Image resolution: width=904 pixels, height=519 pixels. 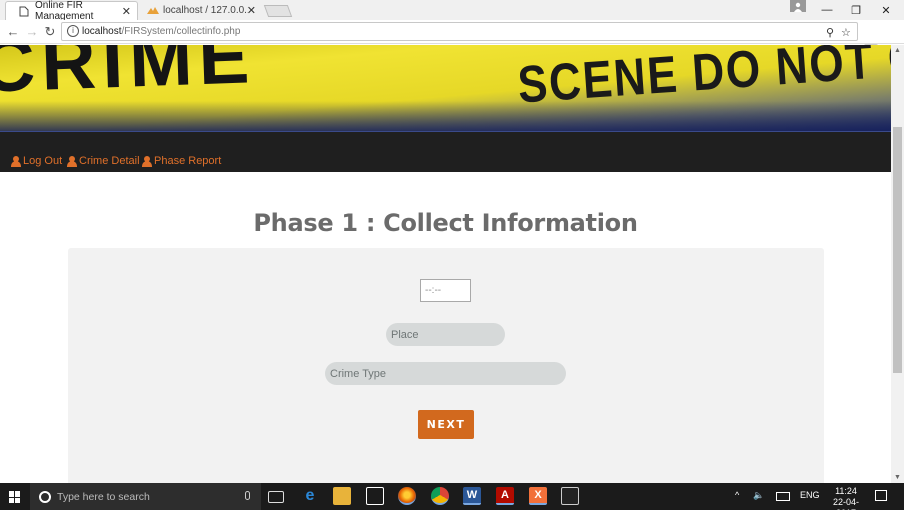 I want to click on phpmyadmin-icon, so click(x=153, y=10).